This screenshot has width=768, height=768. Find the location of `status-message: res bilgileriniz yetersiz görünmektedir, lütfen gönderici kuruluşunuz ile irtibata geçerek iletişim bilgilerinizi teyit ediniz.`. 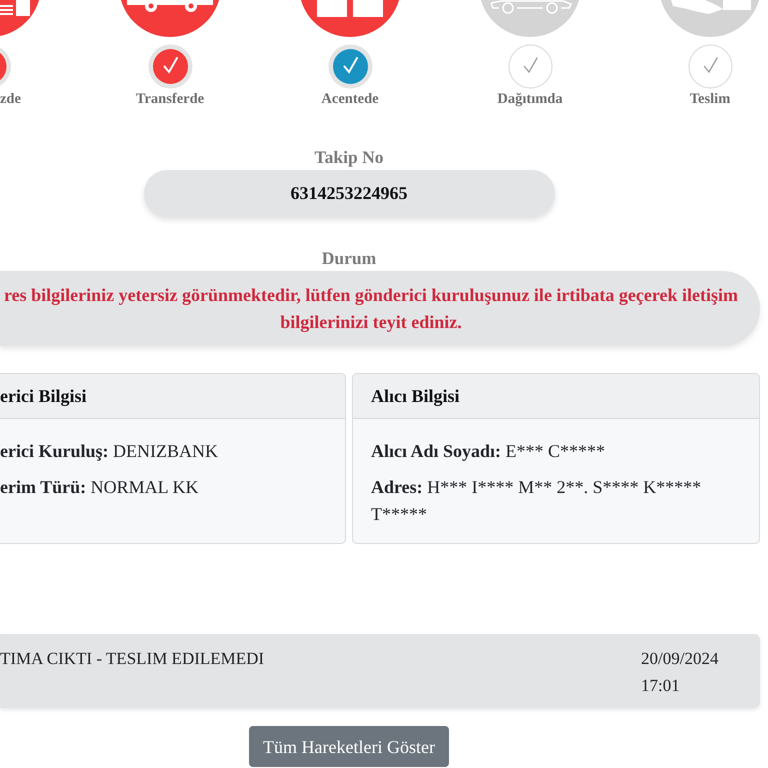

status-message: res bilgileriniz yetersiz görünmektedir, lütfen gönderici kuruluşunuz ile irtibata geçerek iletişim bilgilerinizi teyit ediniz. is located at coordinates (380, 308).